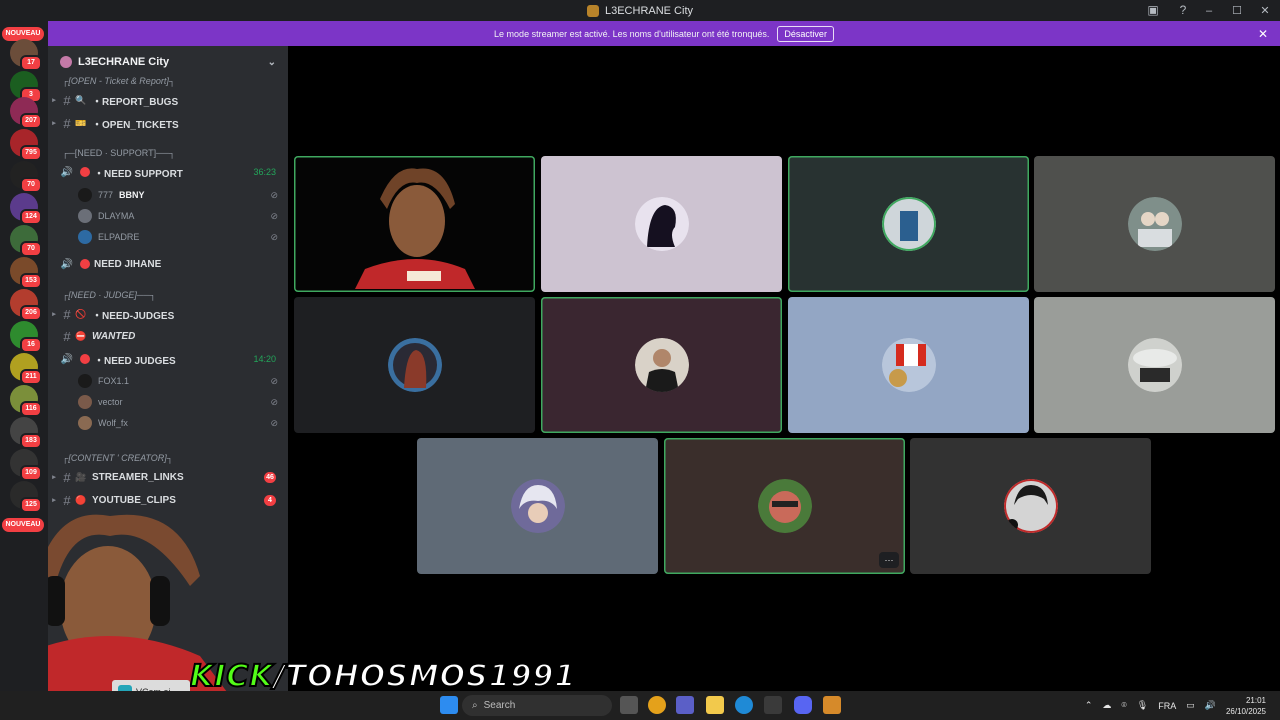 Image resolution: width=1280 pixels, height=720 pixels. Describe the element at coordinates (715, 705) in the screenshot. I see `file-explorer-icon` at that location.